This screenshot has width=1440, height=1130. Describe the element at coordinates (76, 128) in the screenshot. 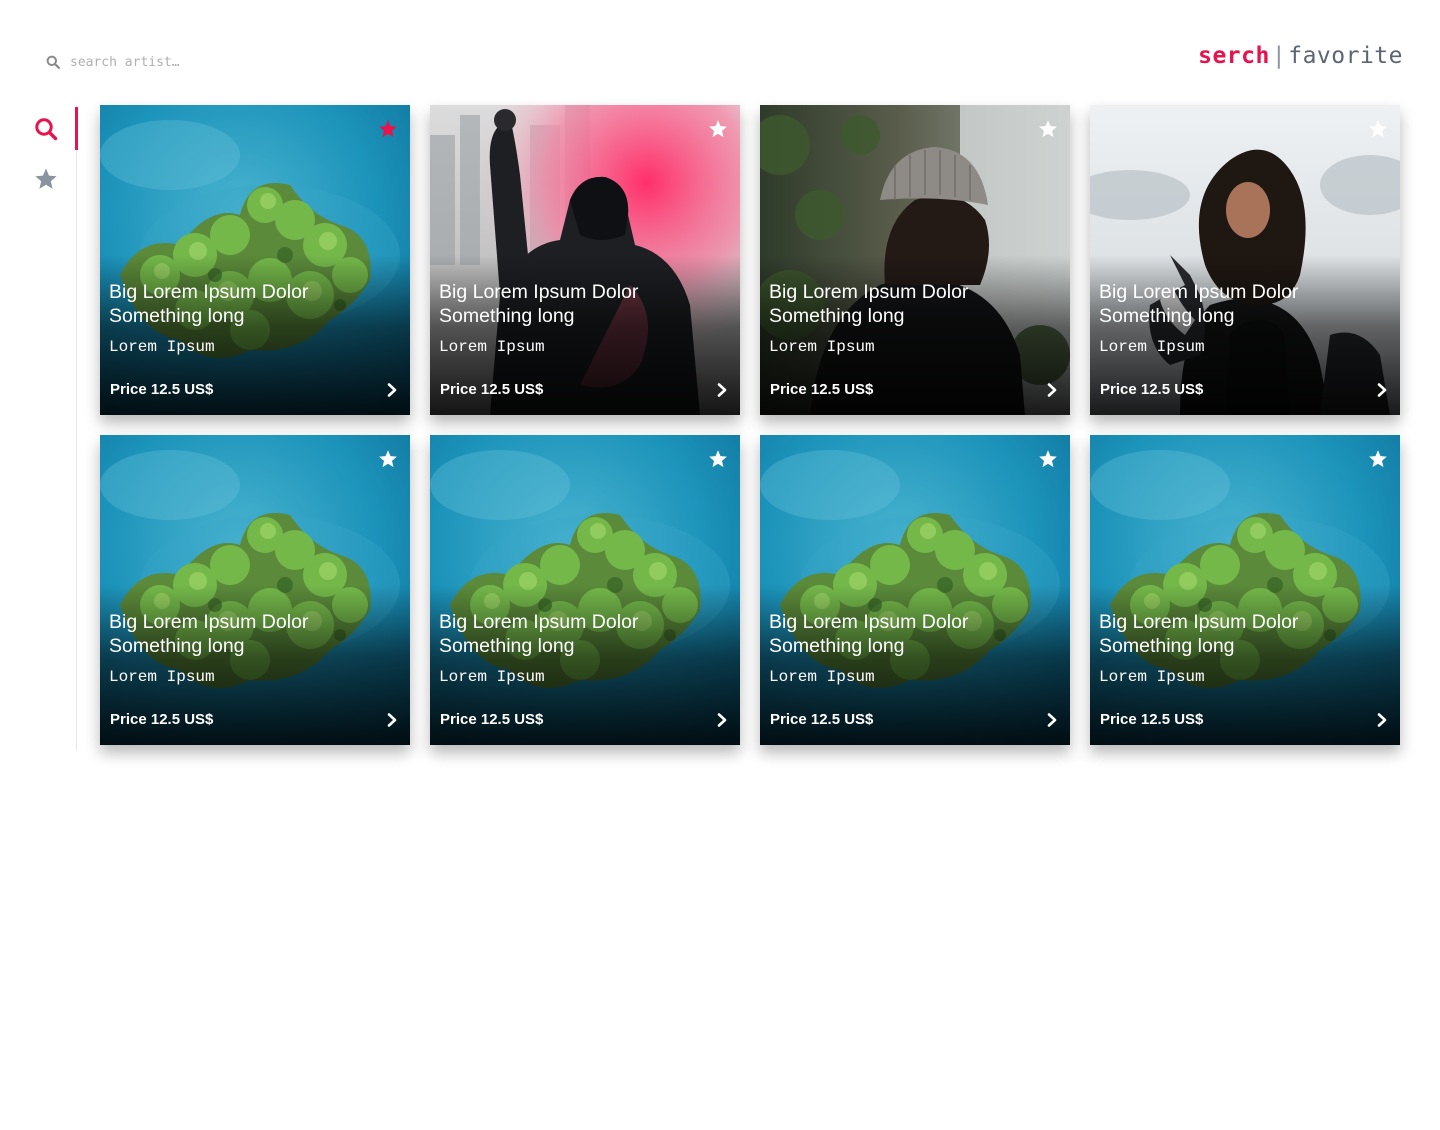

I see `active-indicator` at that location.